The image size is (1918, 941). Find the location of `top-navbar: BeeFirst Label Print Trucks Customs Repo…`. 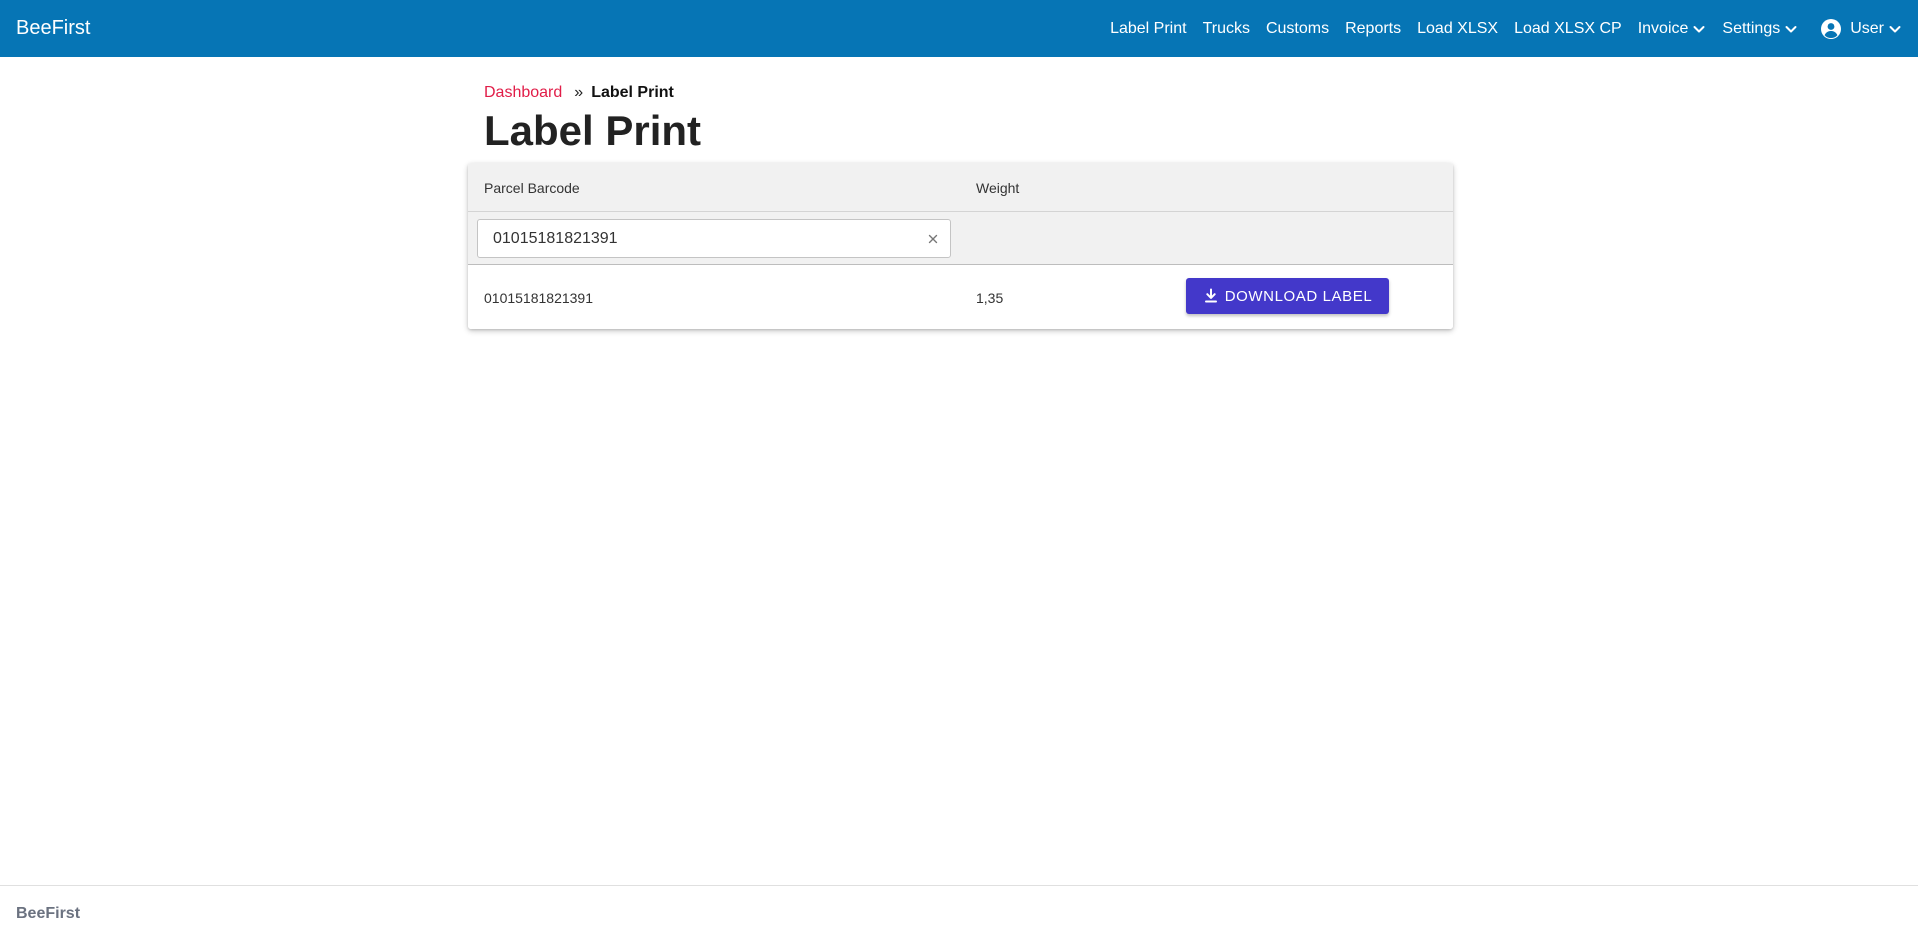

top-navbar: BeeFirst Label Print Trucks Customs Repo… is located at coordinates (959, 28).